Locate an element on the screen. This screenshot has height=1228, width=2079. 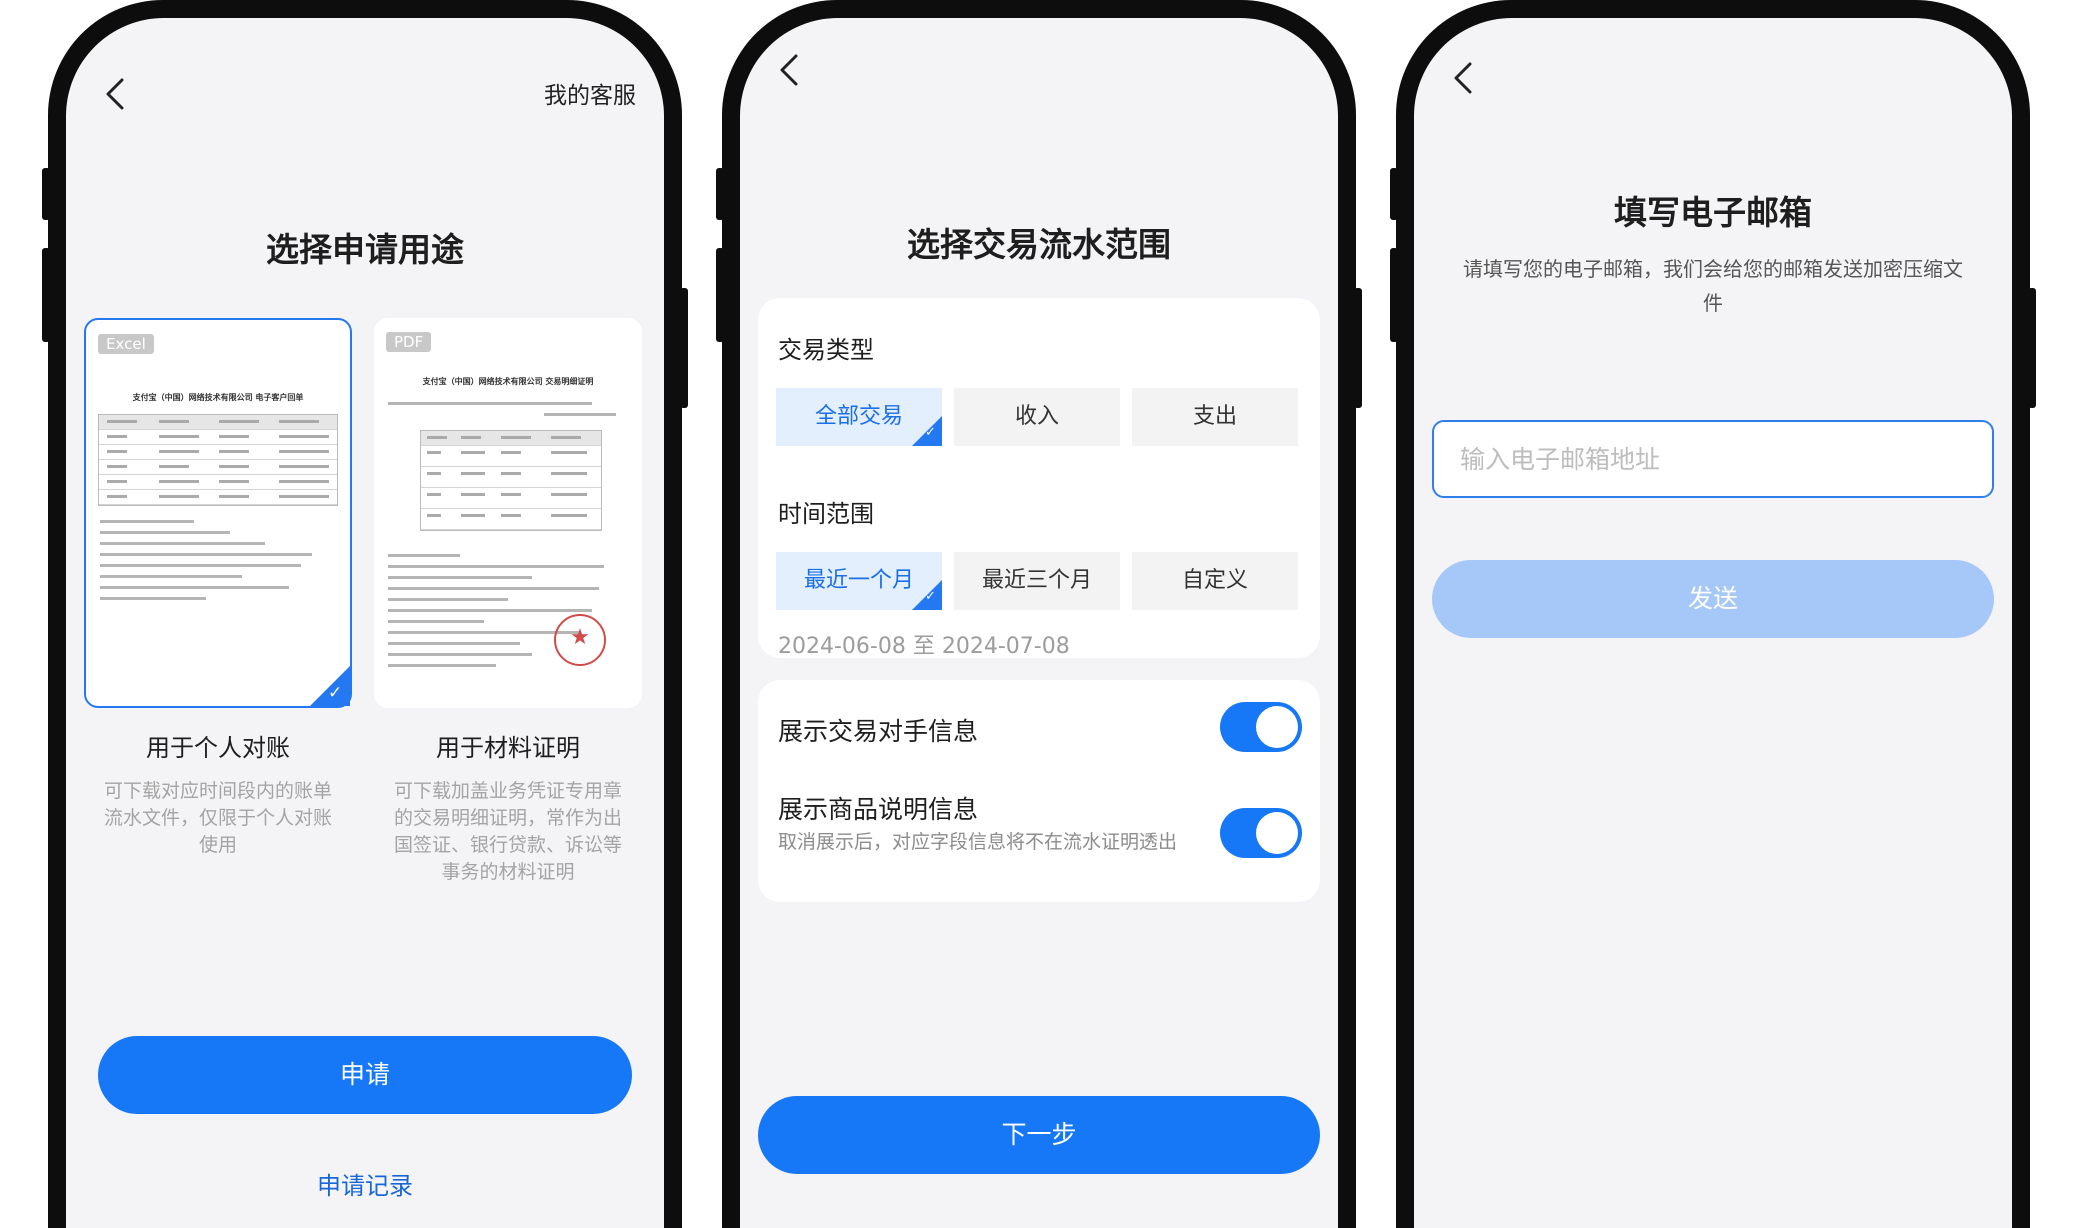
product-info-desc: 取消展示后，对应字段信息将不在流水证明透出 is located at coordinates (978, 842).